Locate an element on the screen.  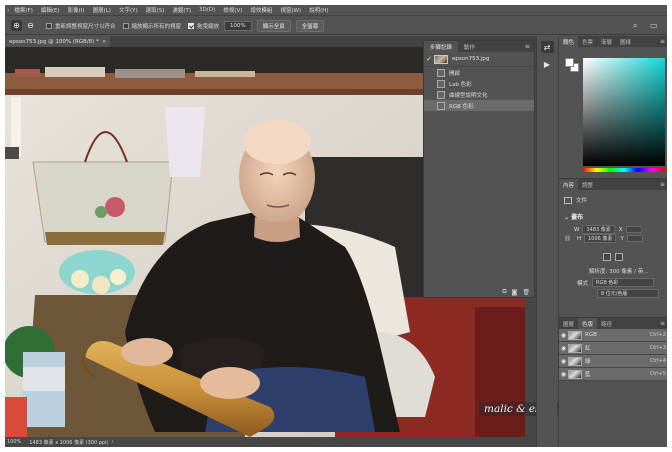
tab-paths: 路徑 is located at coordinates (606, 323).